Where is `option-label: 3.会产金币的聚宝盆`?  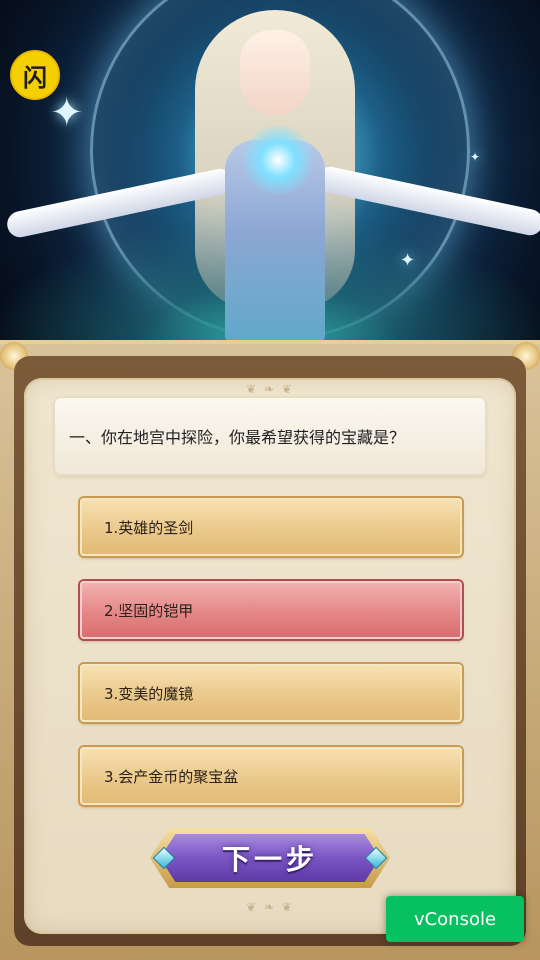 option-label: 3.会产金币的聚宝盆 is located at coordinates (171, 776).